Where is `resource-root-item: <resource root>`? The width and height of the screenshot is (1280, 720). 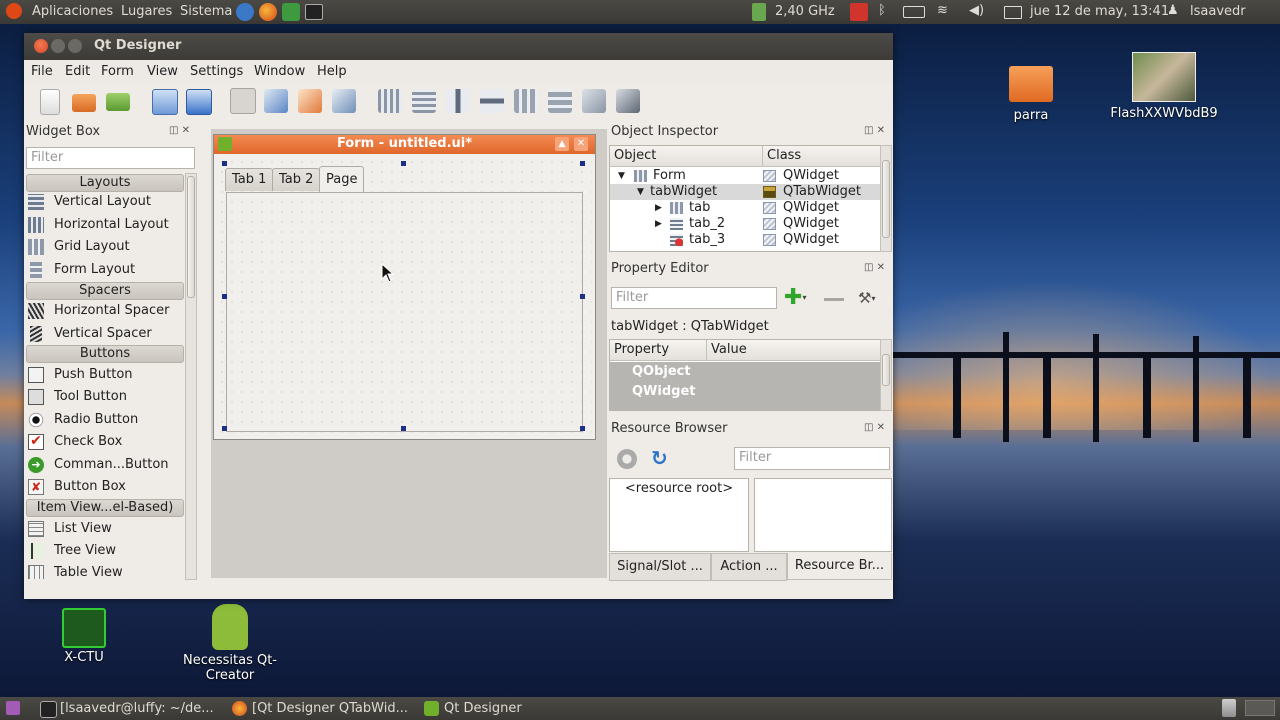
resource-root-item: <resource root> is located at coordinates (679, 488).